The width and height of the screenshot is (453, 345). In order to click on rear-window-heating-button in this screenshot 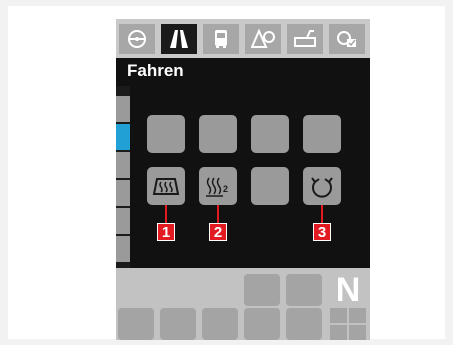, I will do `click(166, 186)`.